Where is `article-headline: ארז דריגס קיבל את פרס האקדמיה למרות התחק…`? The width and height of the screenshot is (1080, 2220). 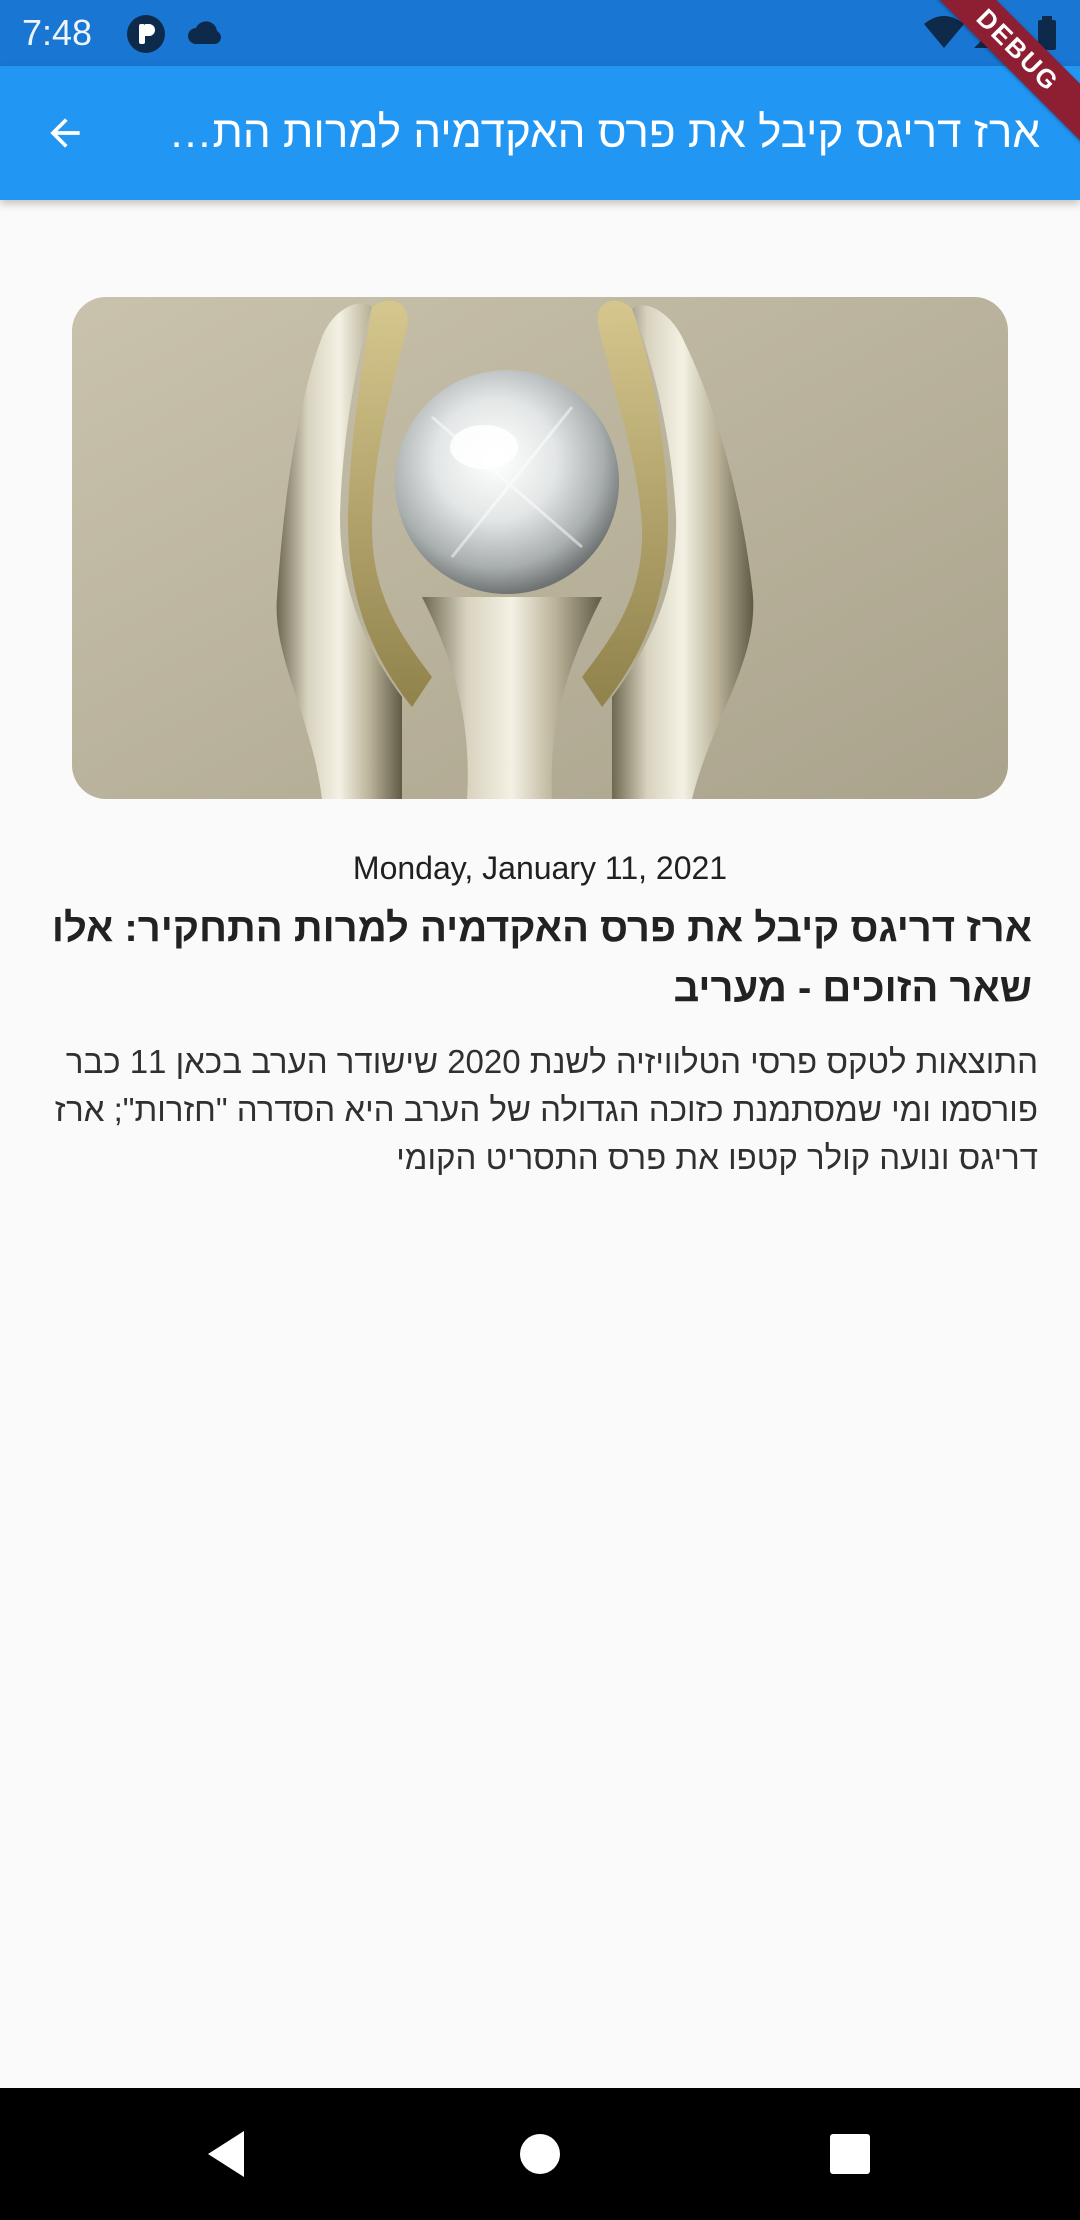 article-headline: ארז דריגס קיבל את פרס האקדמיה למרות התחק… is located at coordinates (541, 958).